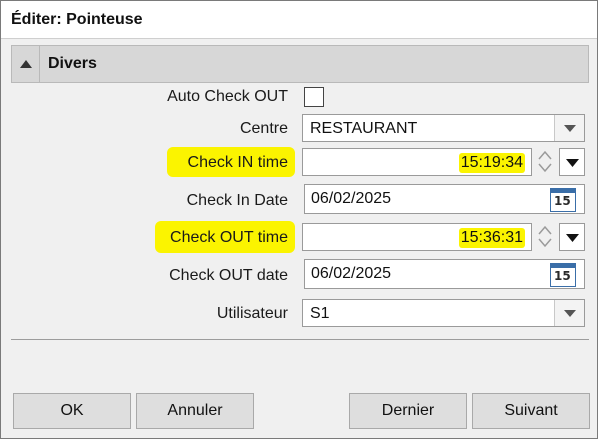 This screenshot has height=439, width=598. Describe the element at coordinates (443, 128) in the screenshot. I see `centre-select: RESTAURANT` at that location.